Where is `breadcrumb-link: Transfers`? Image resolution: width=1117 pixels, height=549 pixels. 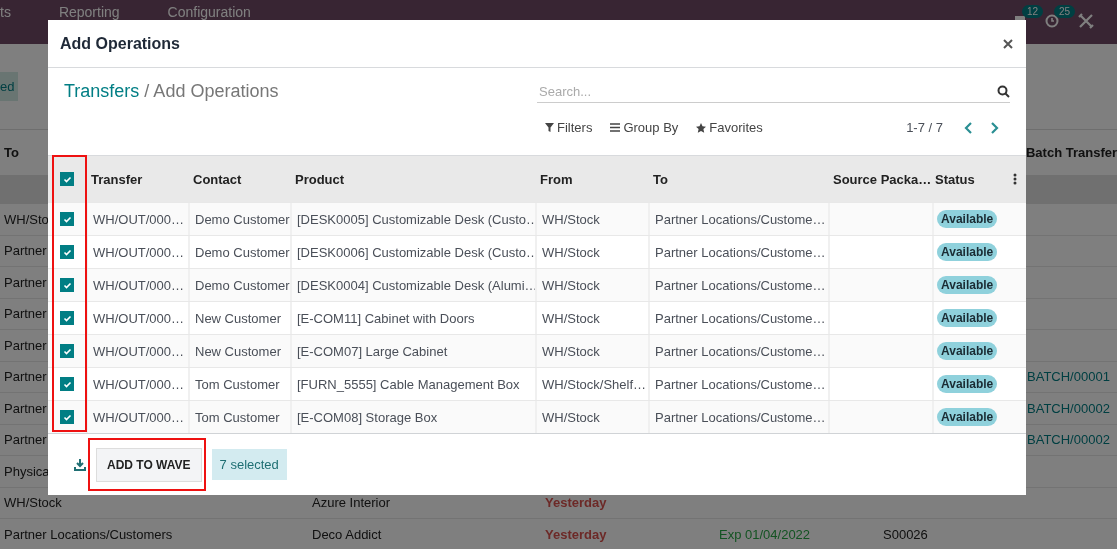
breadcrumb-link: Transfers is located at coordinates (102, 91).